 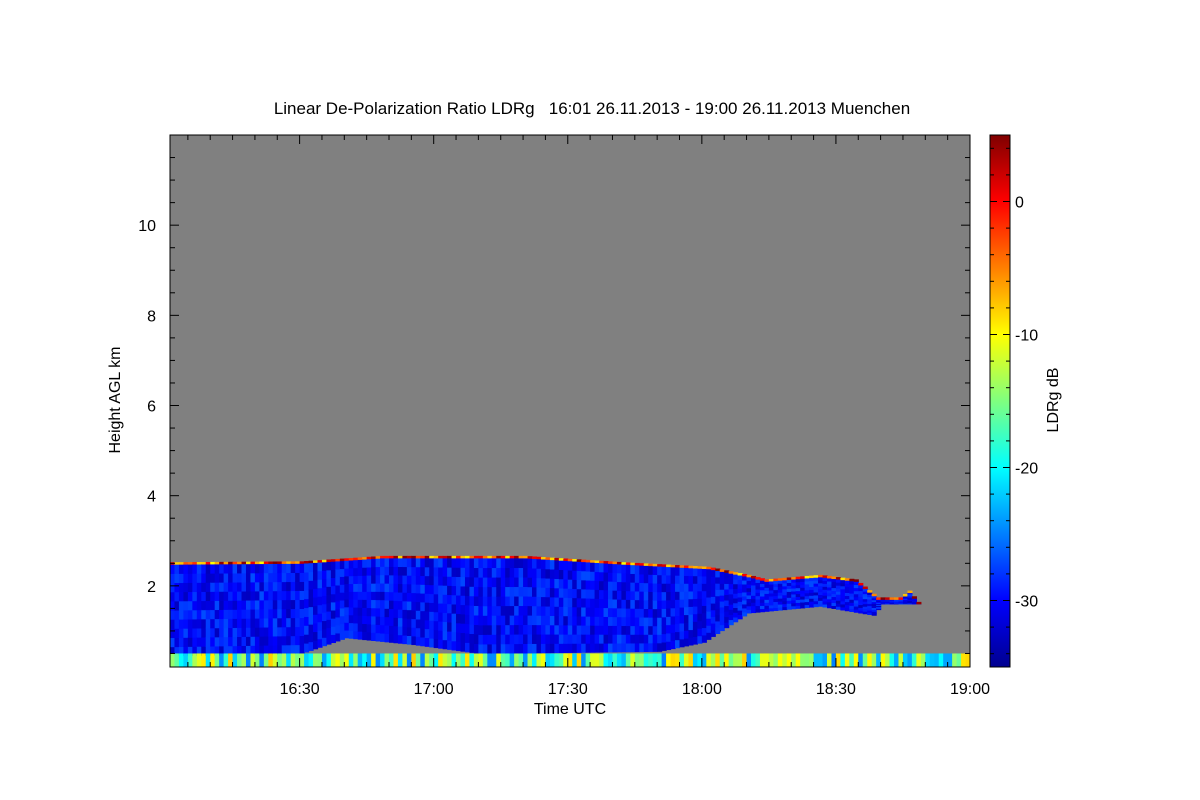 What do you see at coordinates (115, 399) in the screenshot?
I see `y-axis-label: Height AGL km` at bounding box center [115, 399].